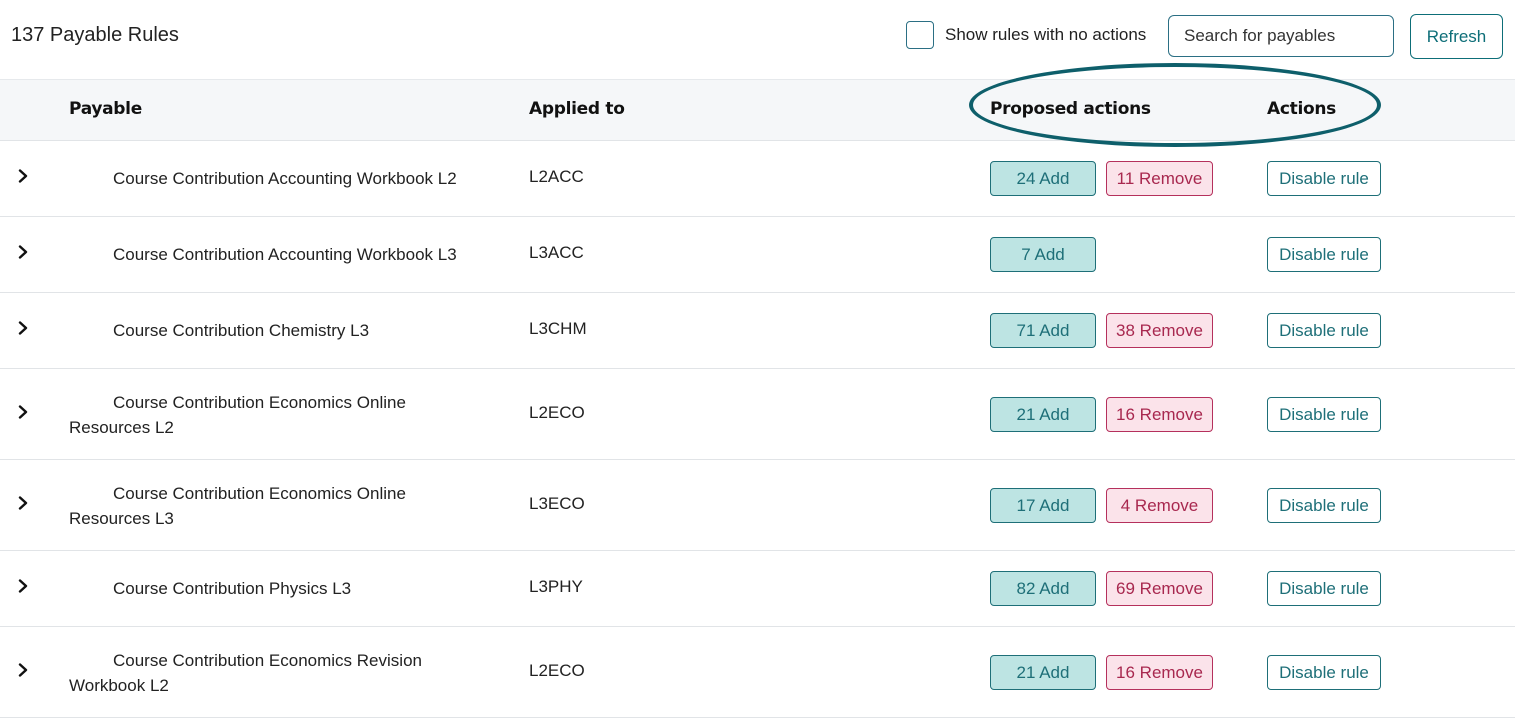 Image resolution: width=1515 pixels, height=718 pixels. Describe the element at coordinates (556, 176) in the screenshot. I see `applied-to-code: L2ACC` at that location.